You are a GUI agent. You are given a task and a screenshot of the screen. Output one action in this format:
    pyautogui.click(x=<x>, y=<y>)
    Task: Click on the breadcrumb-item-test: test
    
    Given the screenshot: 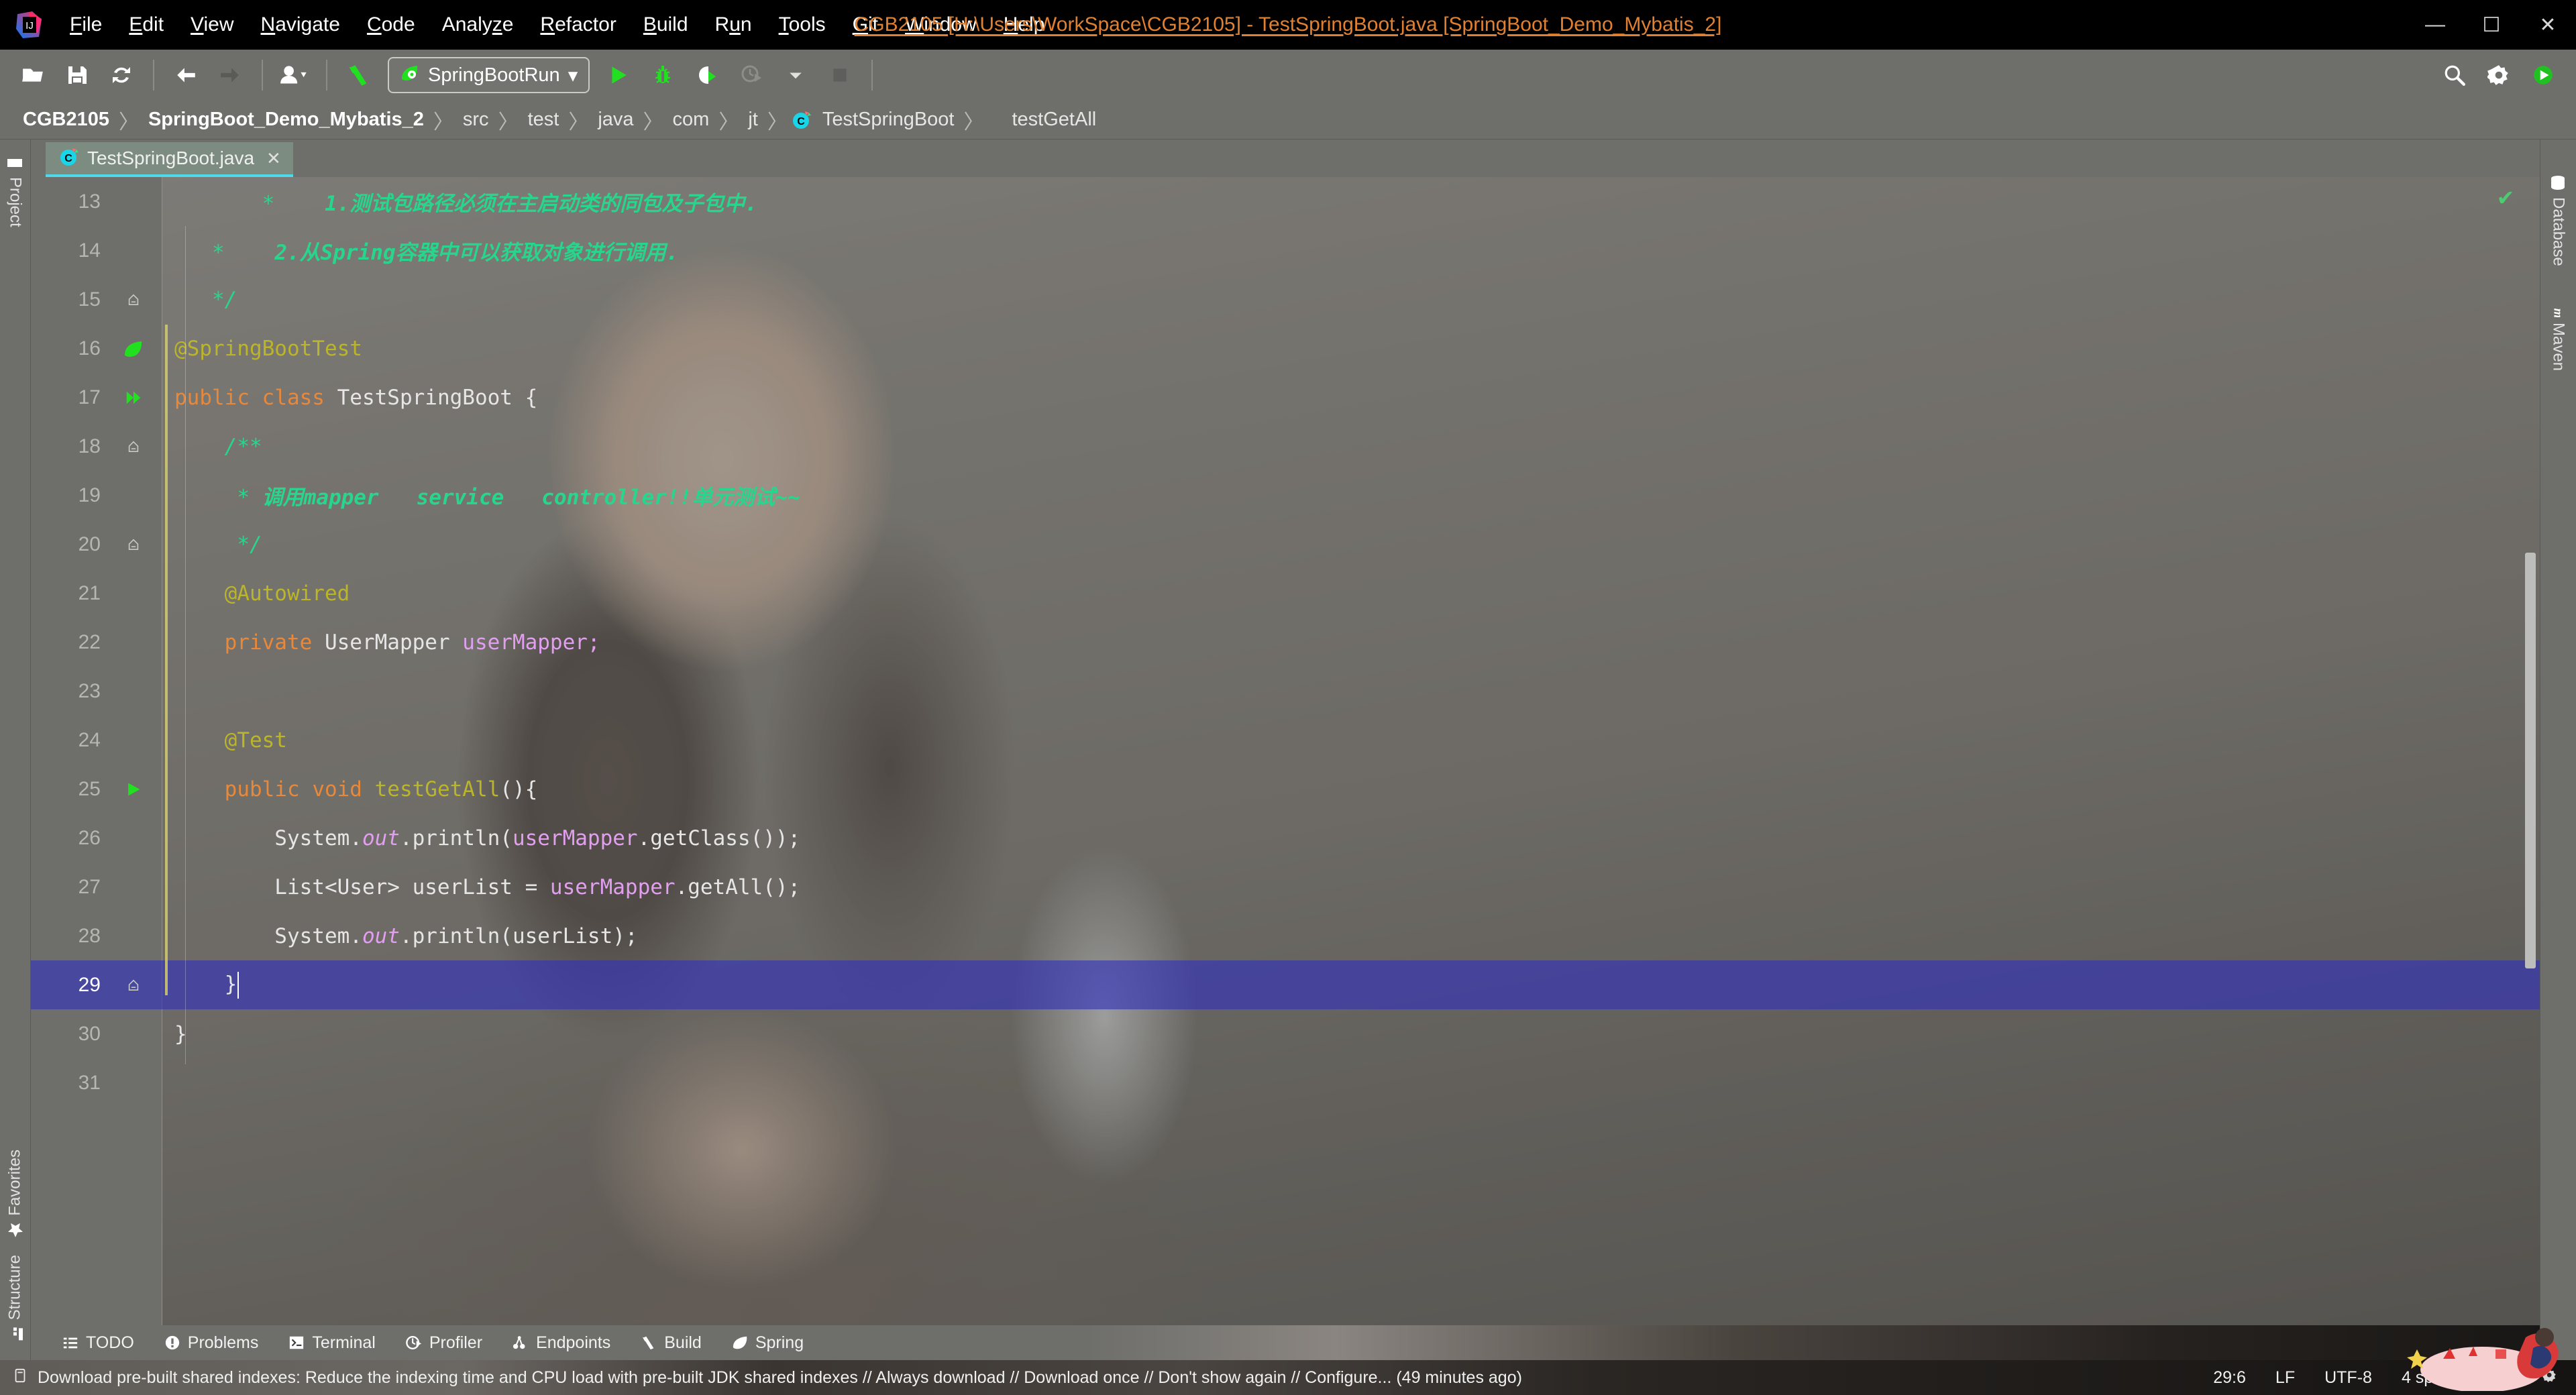 What is the action you would take?
    pyautogui.click(x=544, y=120)
    